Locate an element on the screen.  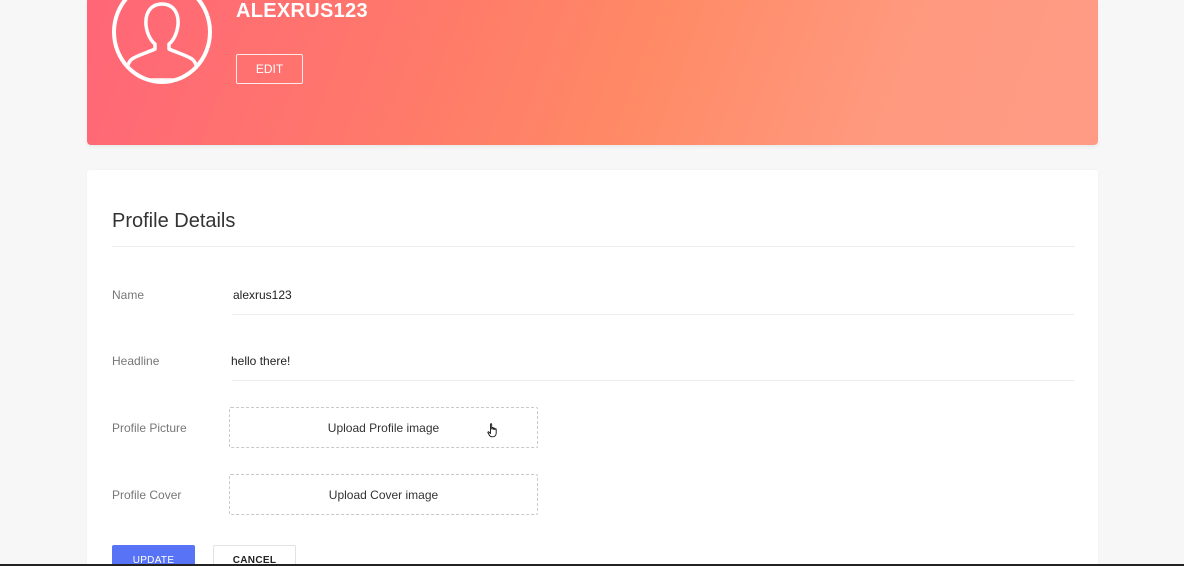
title-divider is located at coordinates (593, 246).